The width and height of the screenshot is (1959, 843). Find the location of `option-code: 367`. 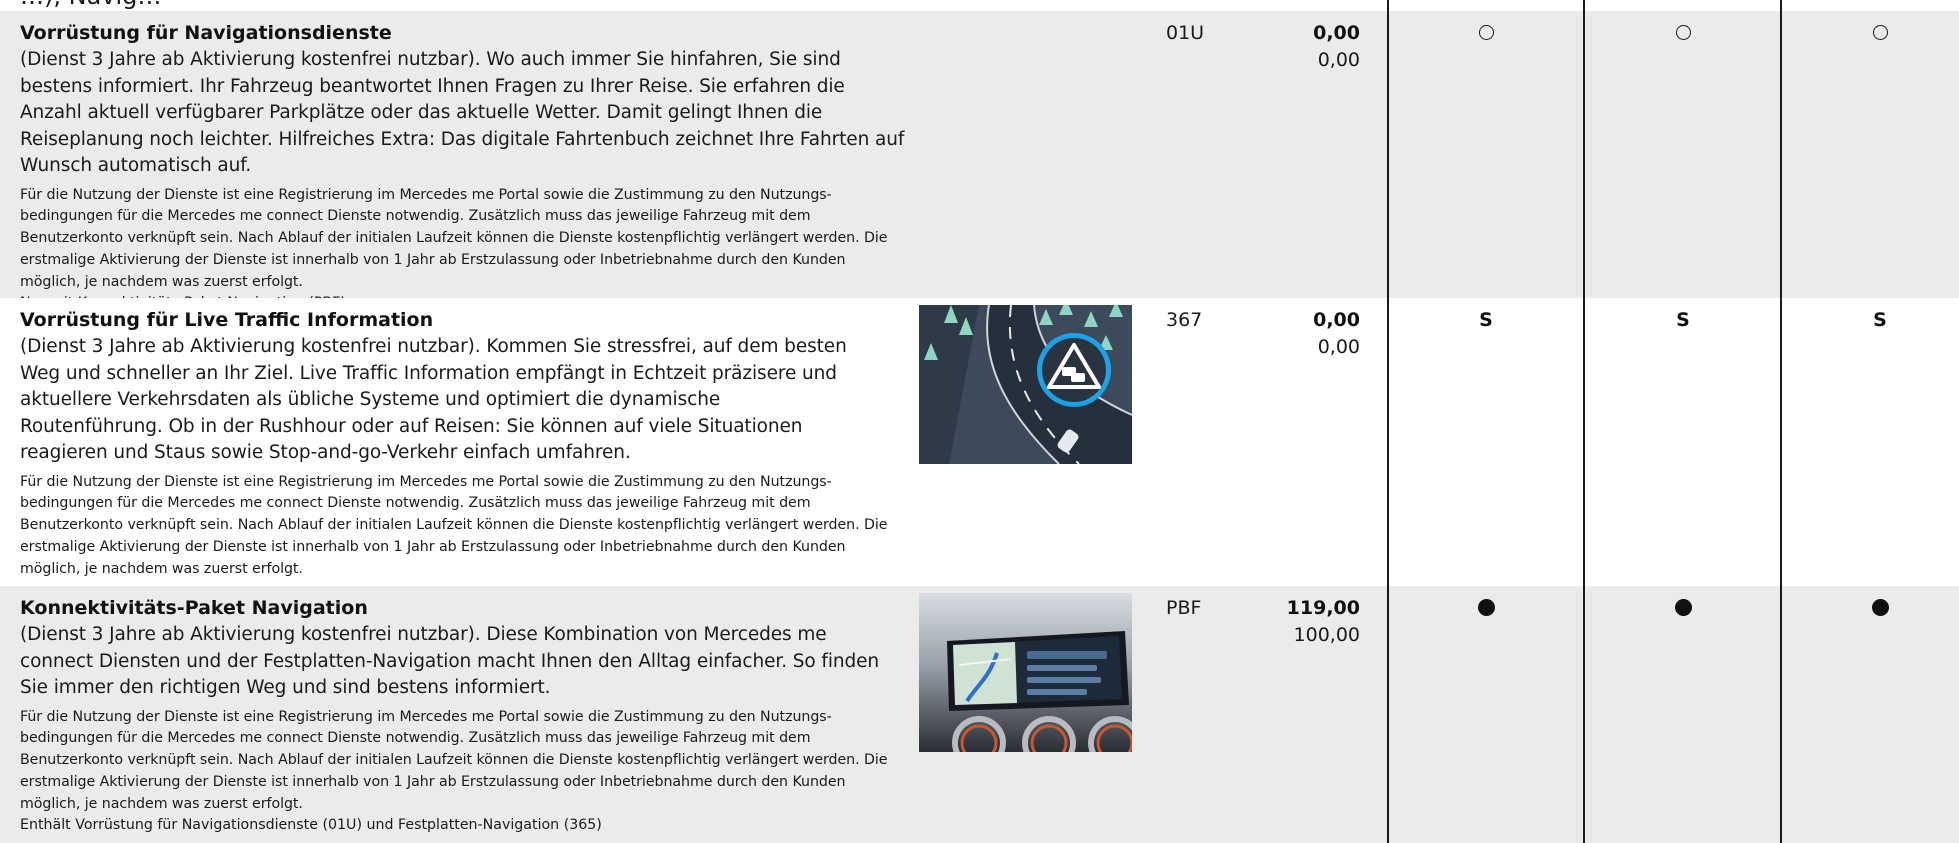

option-code: 367 is located at coordinates (1184, 320).